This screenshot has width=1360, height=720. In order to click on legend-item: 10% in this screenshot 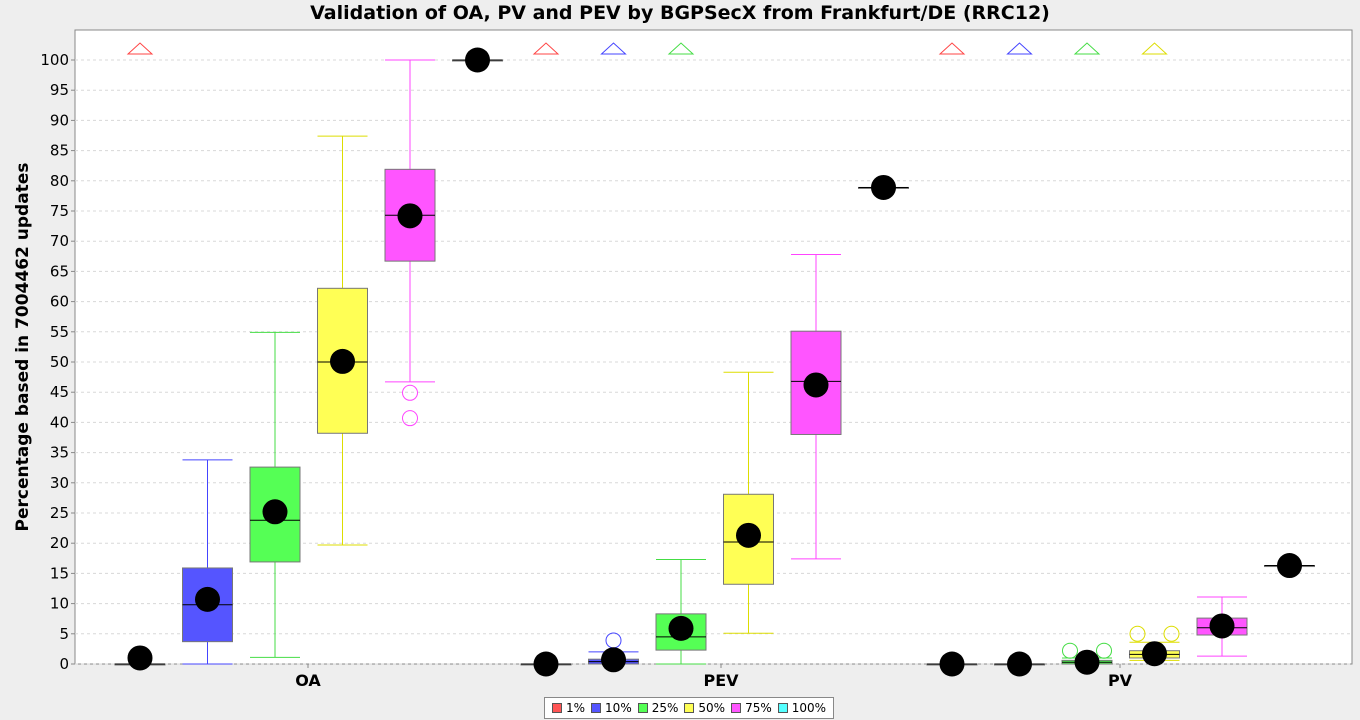, I will do `click(611, 708)`.